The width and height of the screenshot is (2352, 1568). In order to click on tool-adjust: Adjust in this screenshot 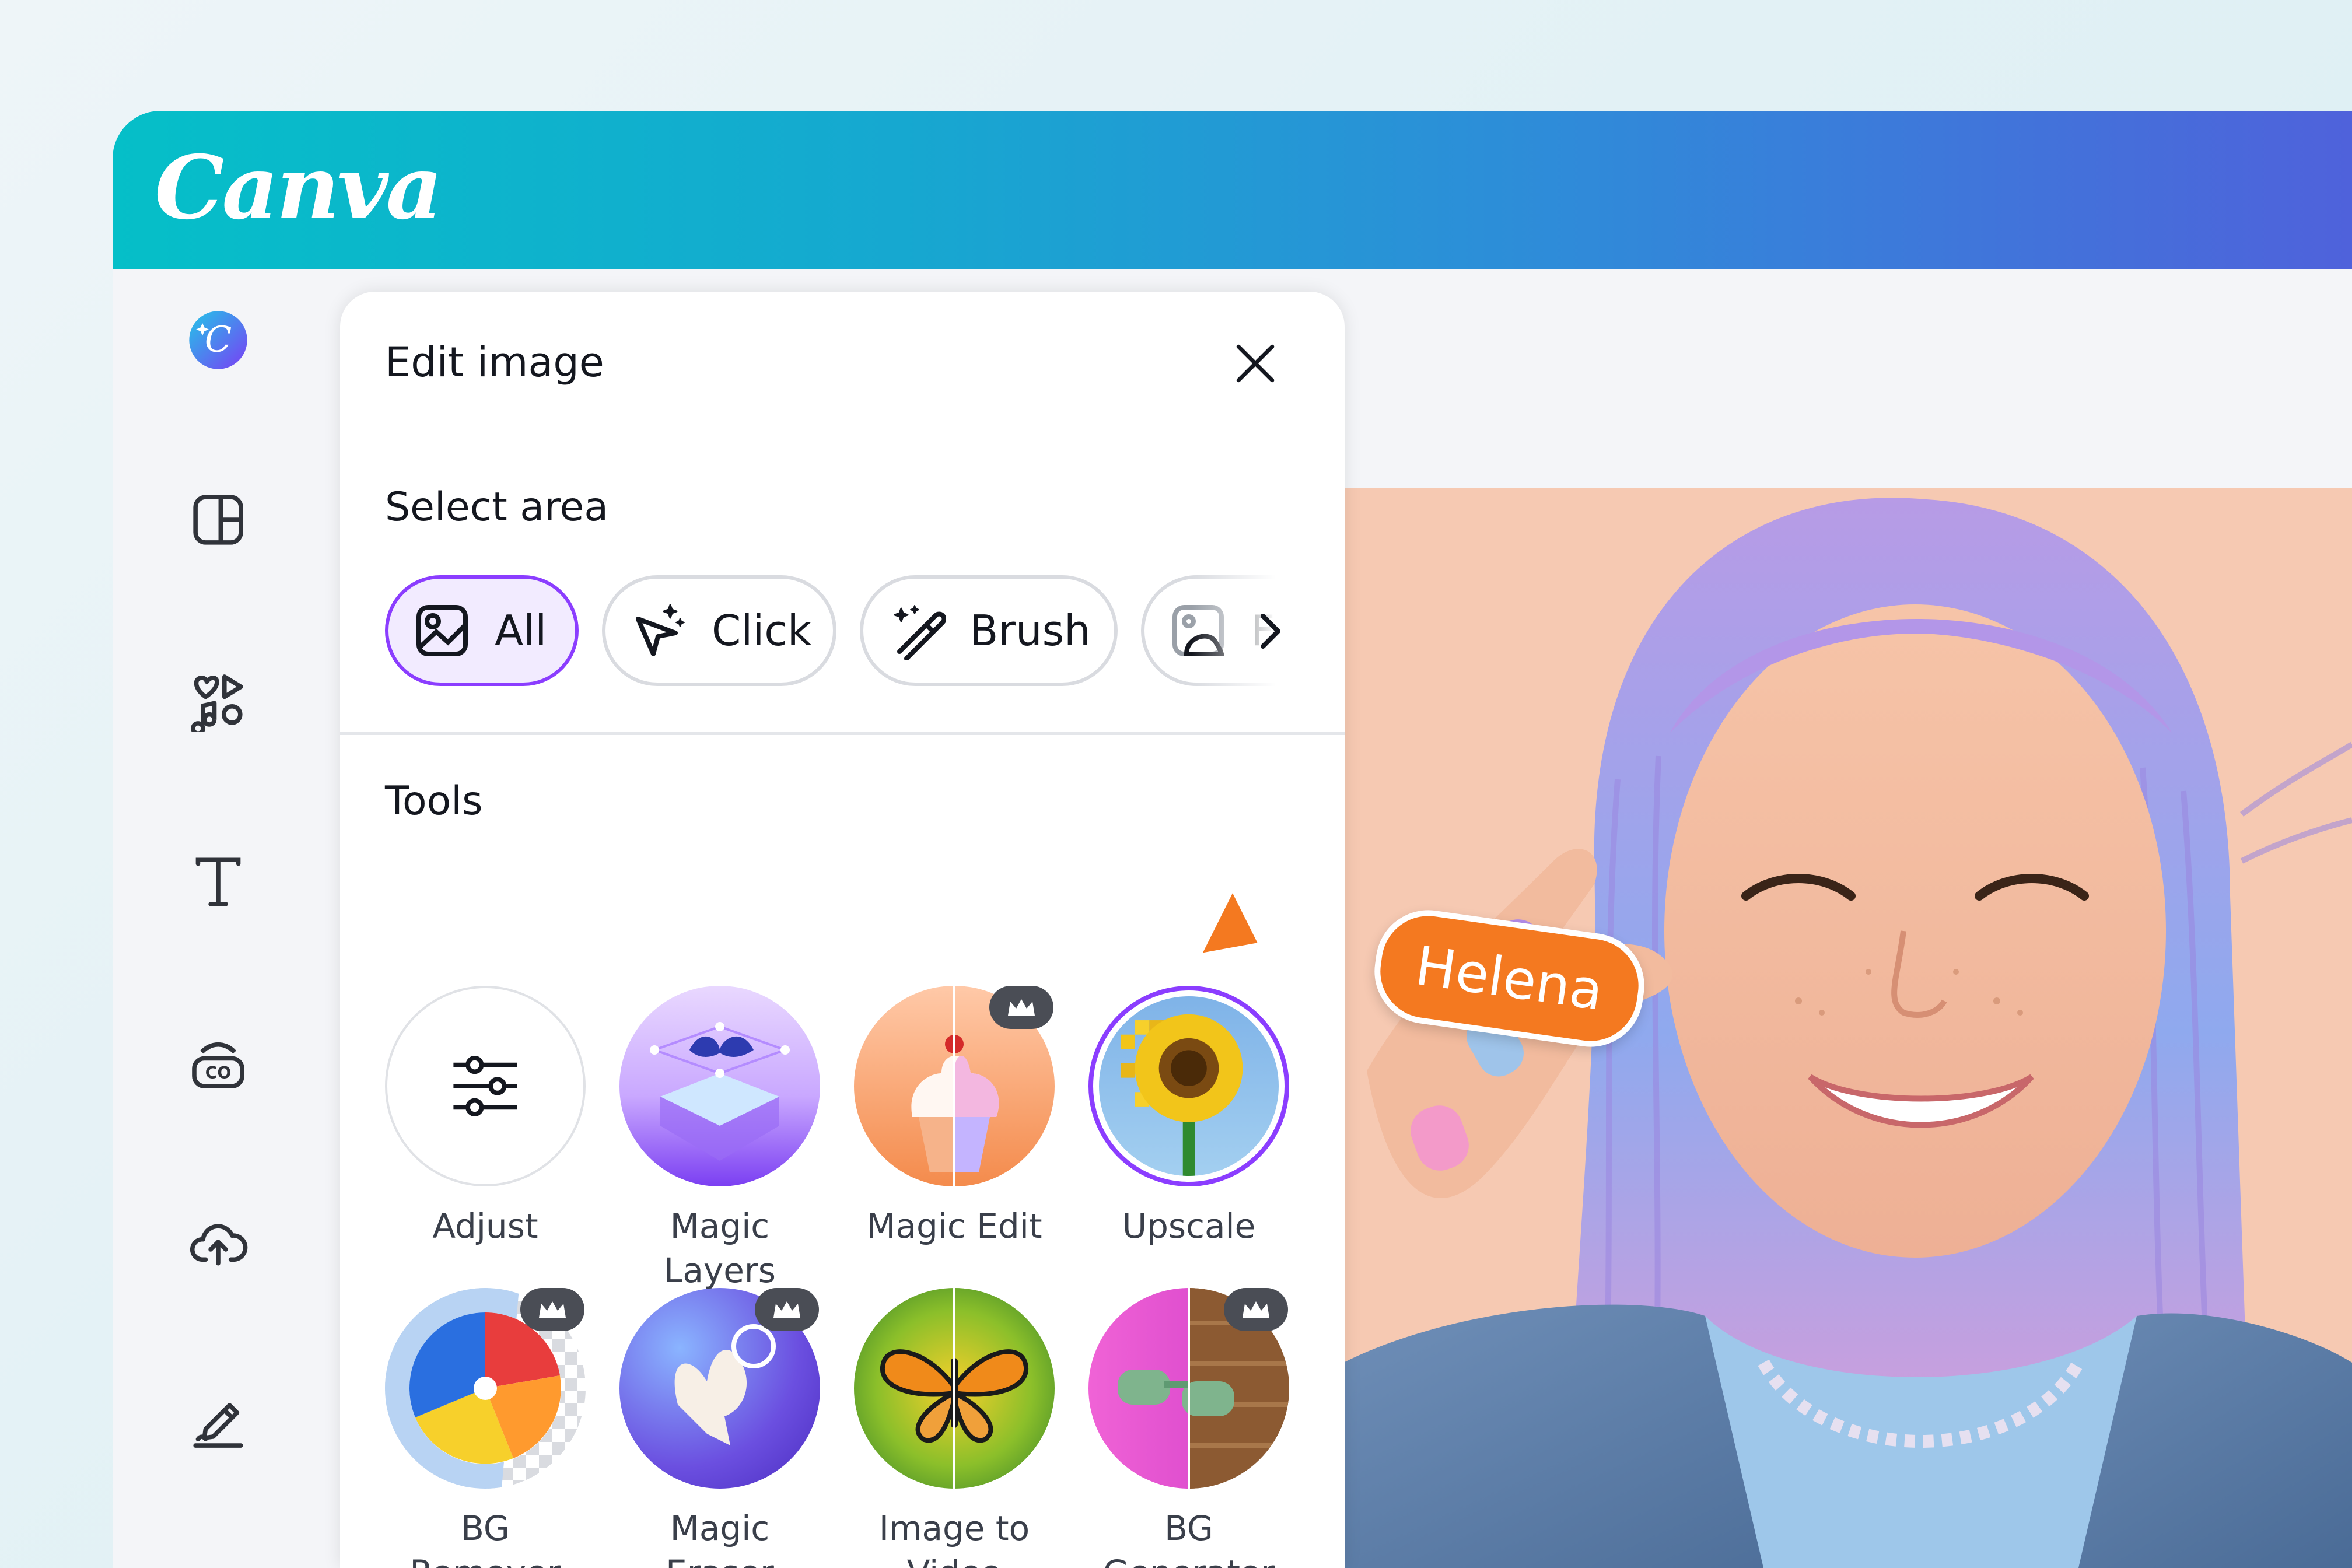, I will do `click(485, 1117)`.